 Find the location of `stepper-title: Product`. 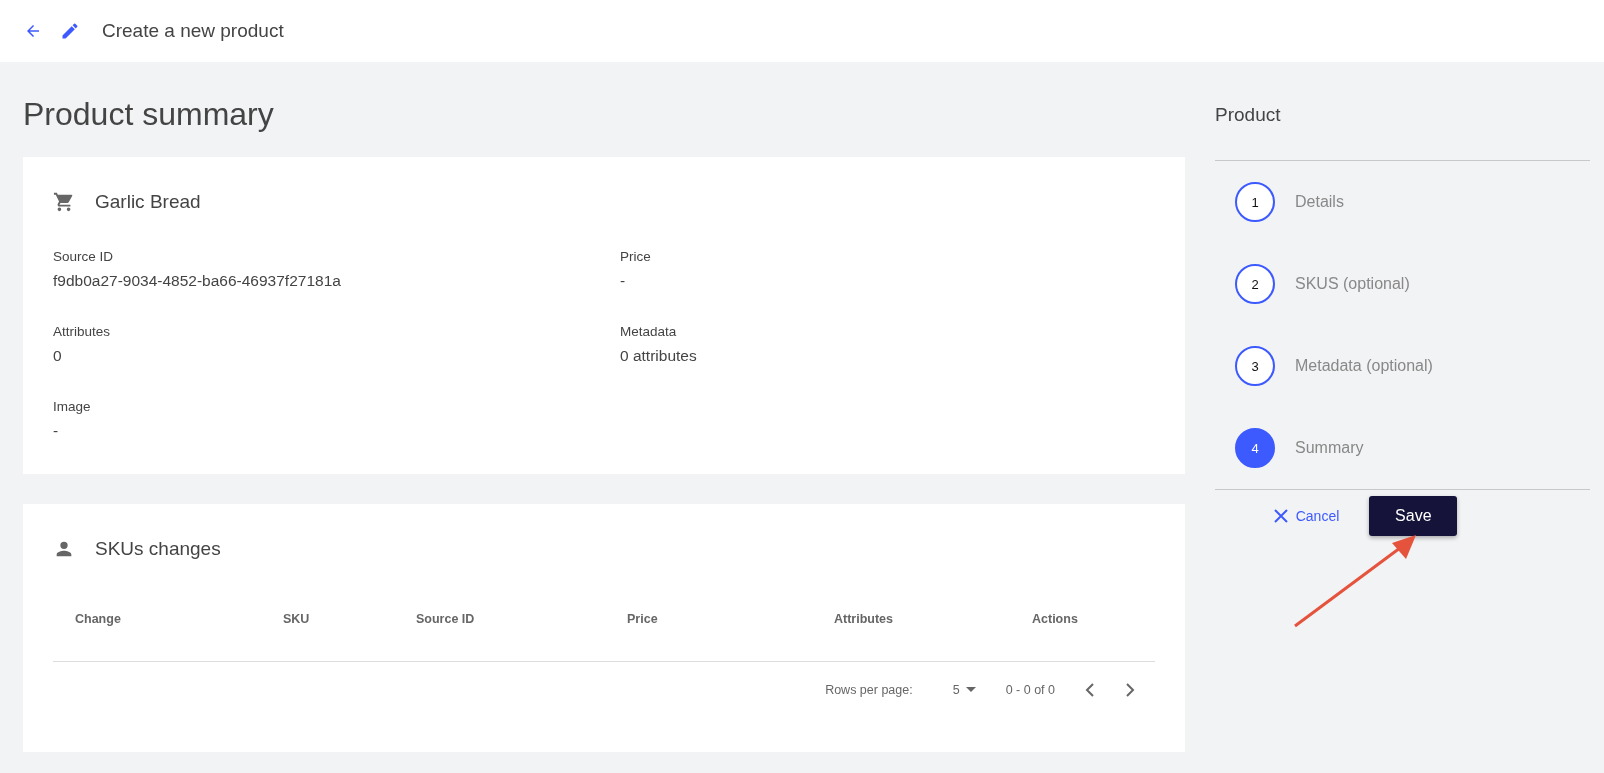

stepper-title: Product is located at coordinates (1248, 115).